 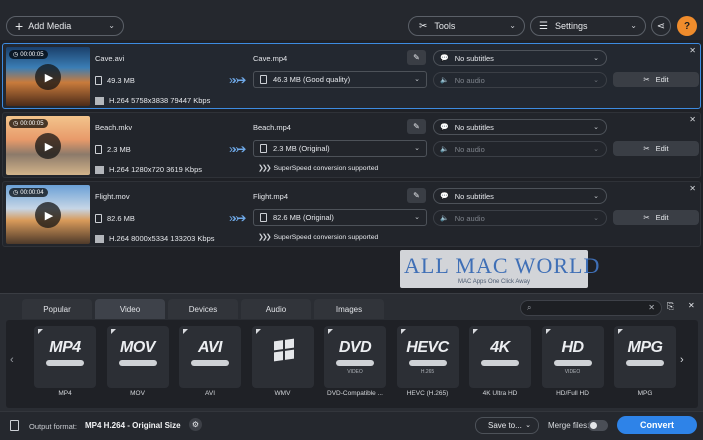 I want to click on help-label: ?, so click(x=687, y=26).